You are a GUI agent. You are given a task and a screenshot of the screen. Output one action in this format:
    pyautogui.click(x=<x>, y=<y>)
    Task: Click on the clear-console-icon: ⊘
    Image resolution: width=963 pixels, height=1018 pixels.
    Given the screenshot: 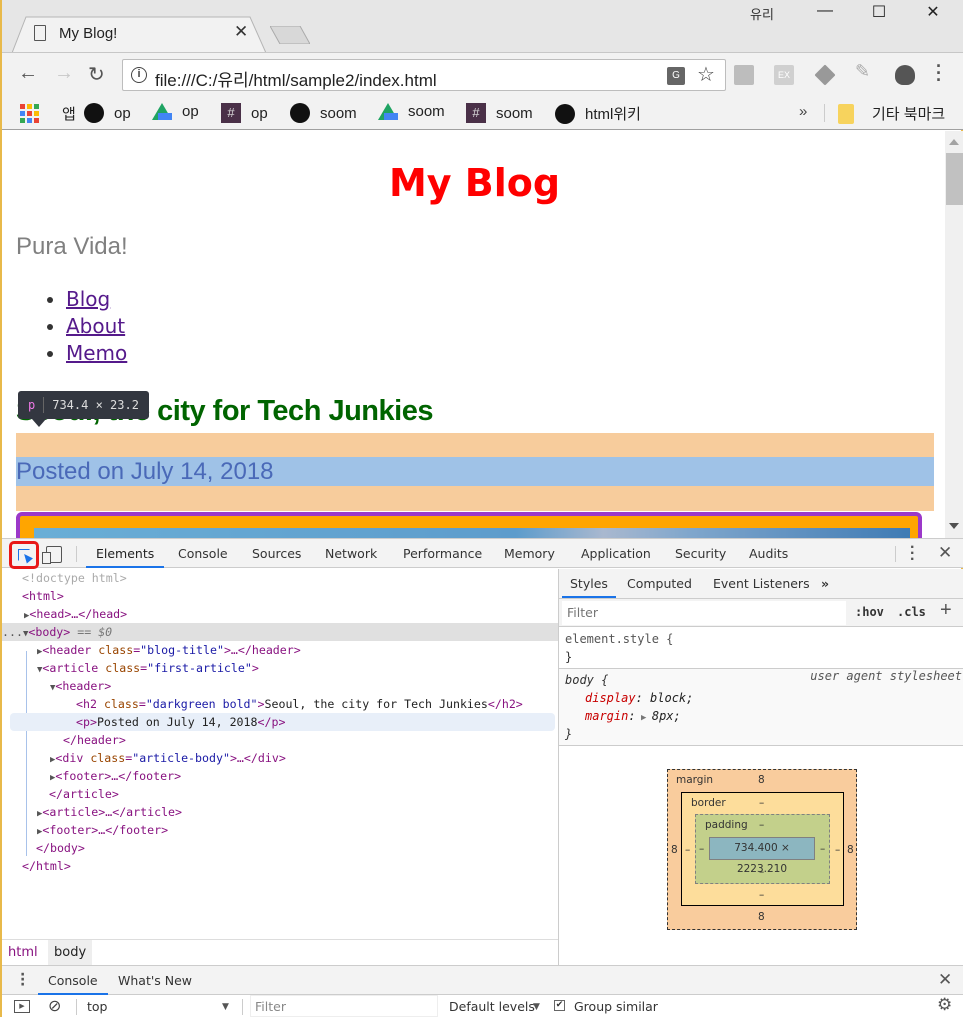 What is the action you would take?
    pyautogui.click(x=54, y=1005)
    